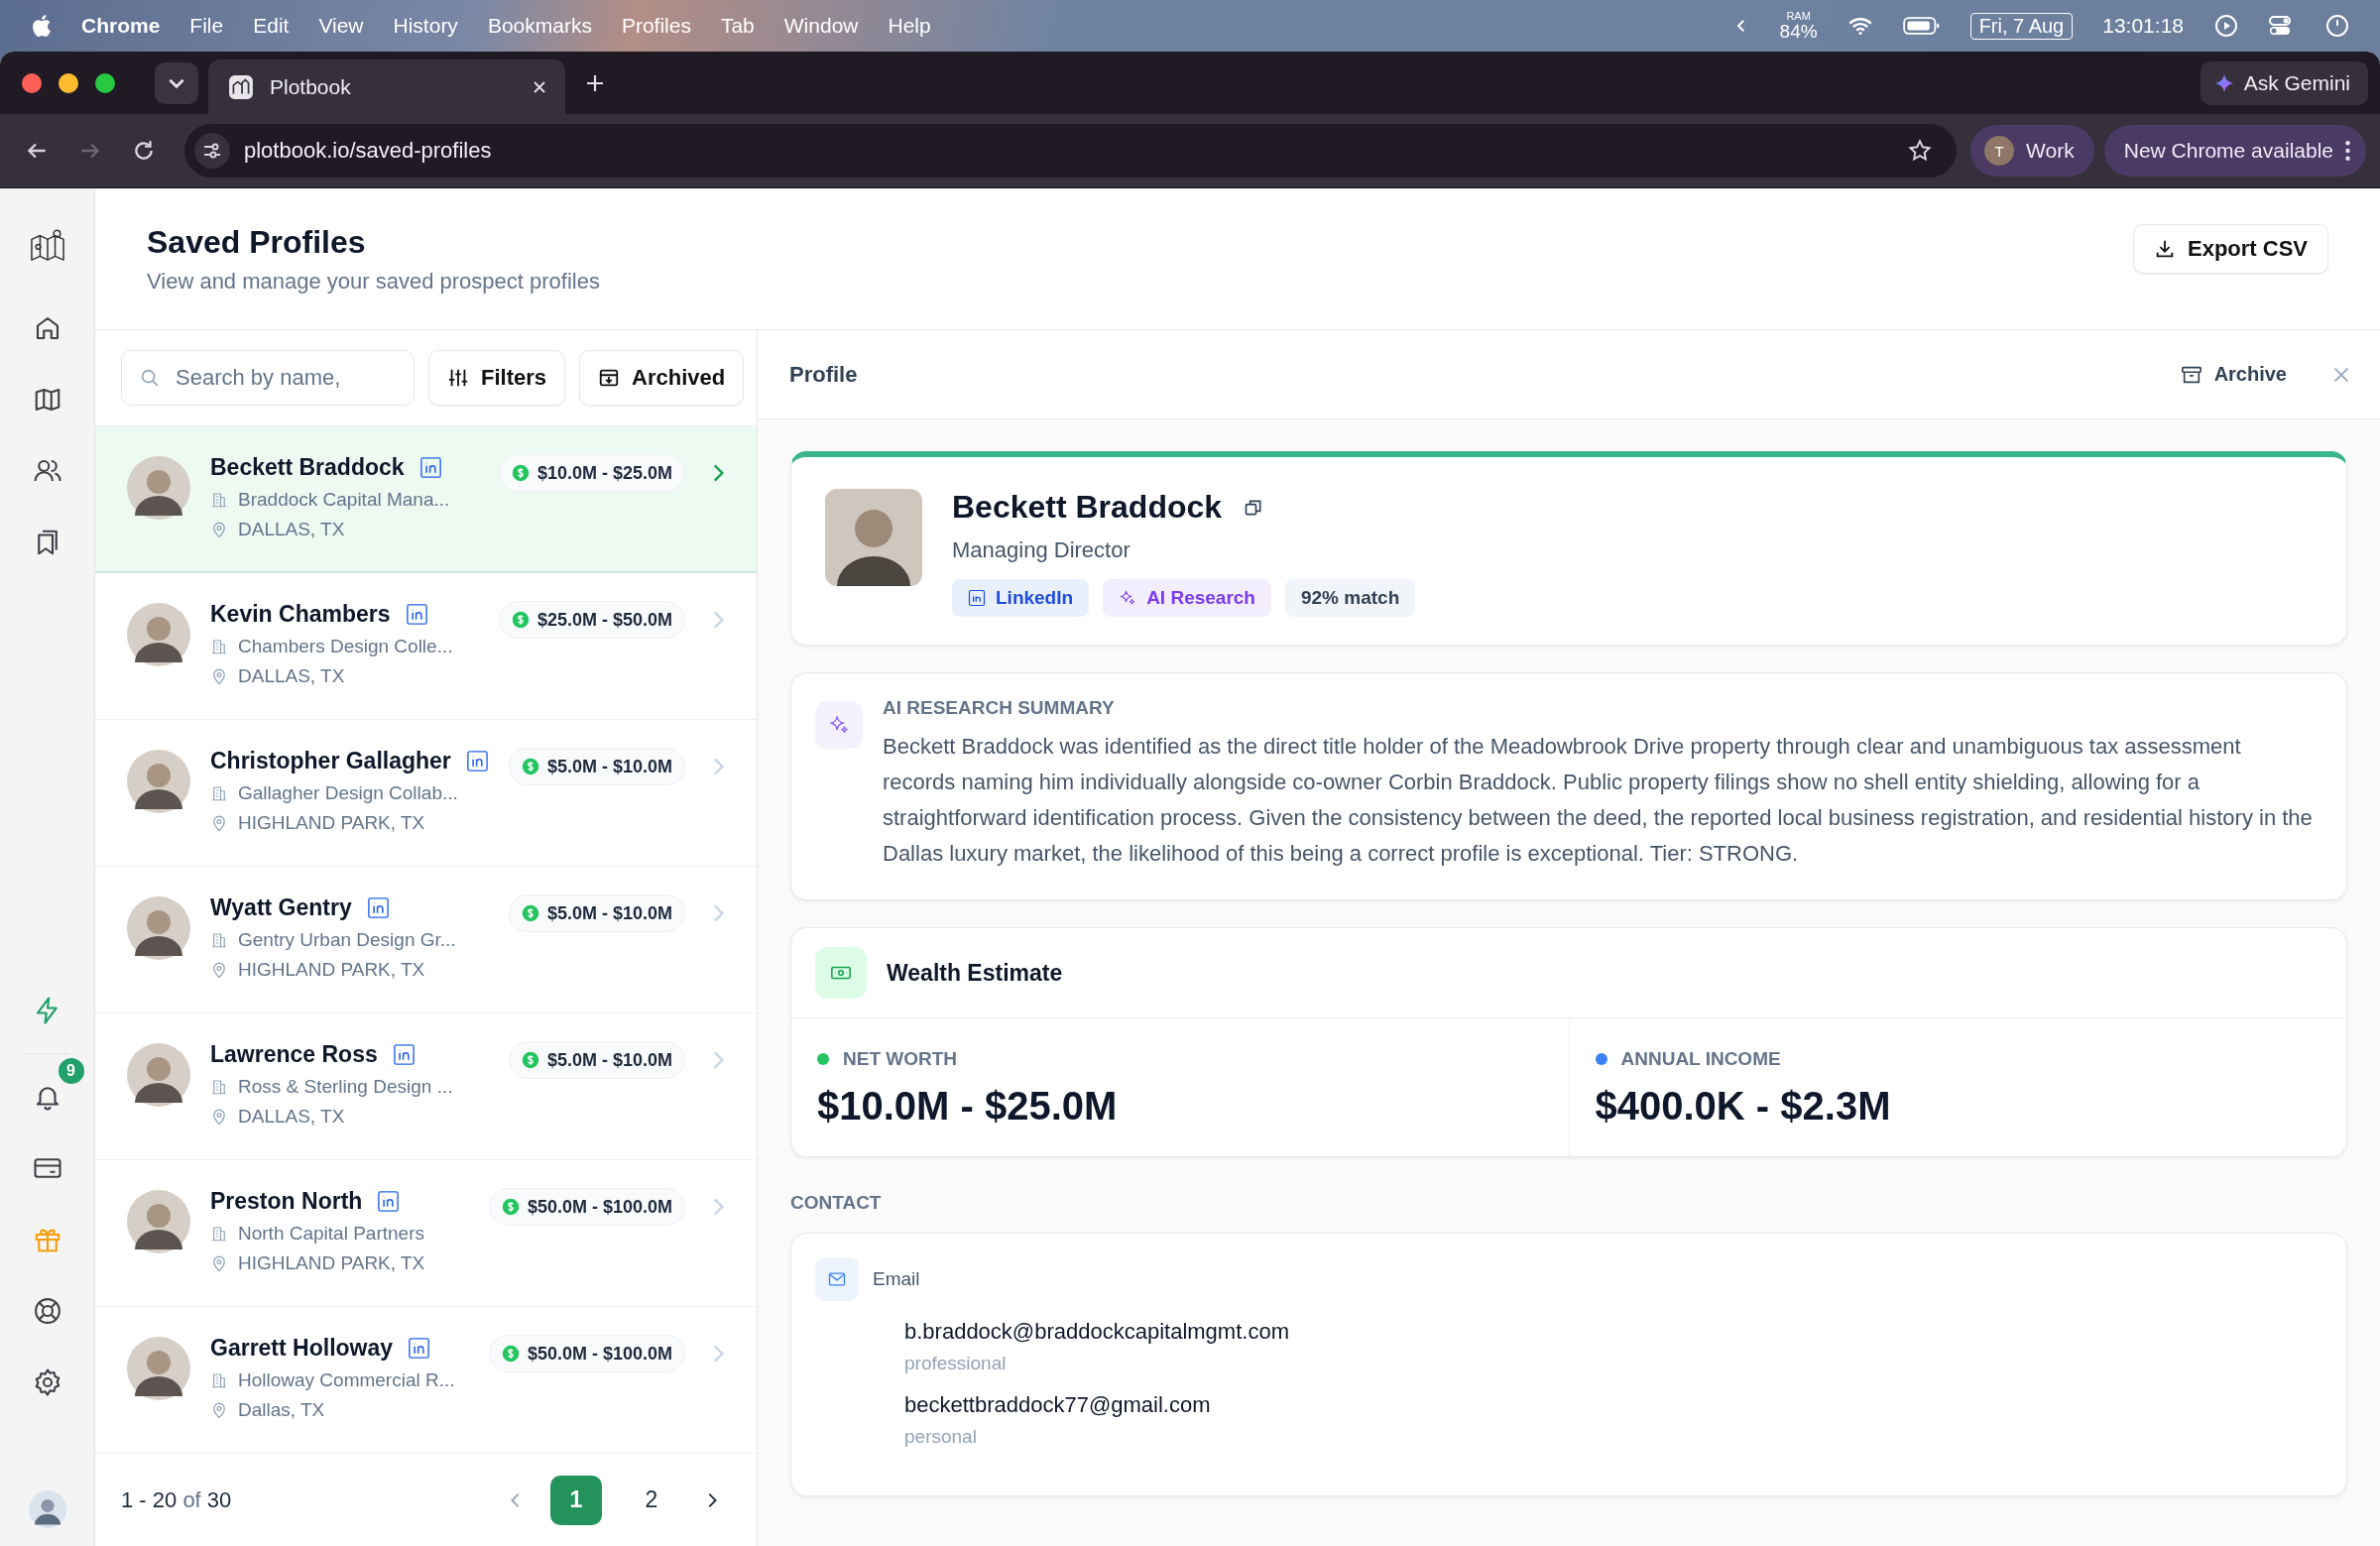 Image resolution: width=2380 pixels, height=1546 pixels. I want to click on play-icon, so click(2226, 26).